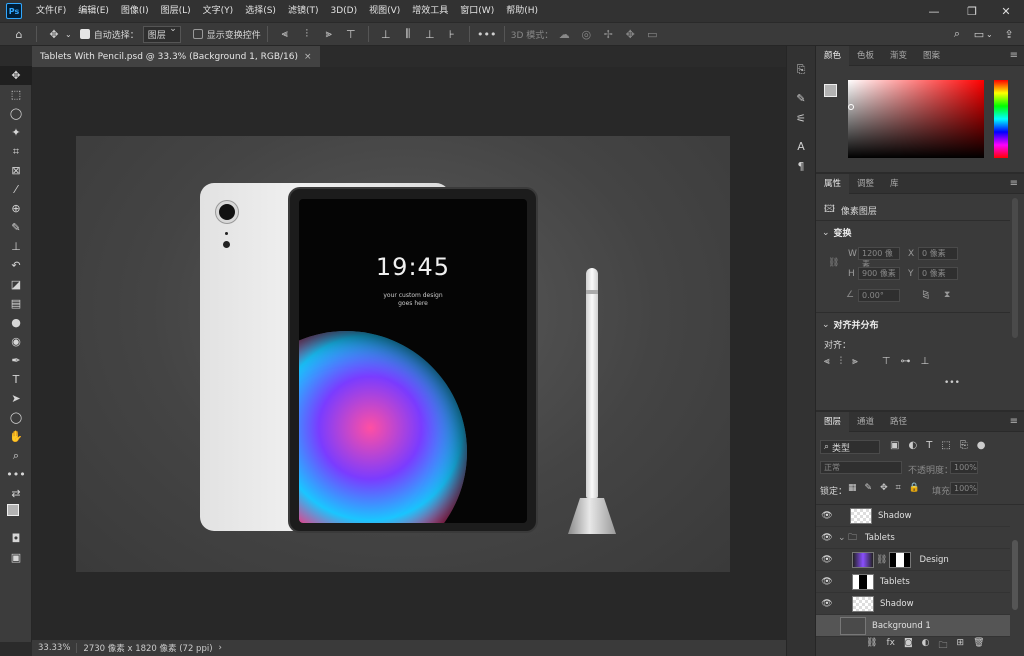 The height and width of the screenshot is (656, 1024). I want to click on more-align-options-icon: •••, so click(952, 383).